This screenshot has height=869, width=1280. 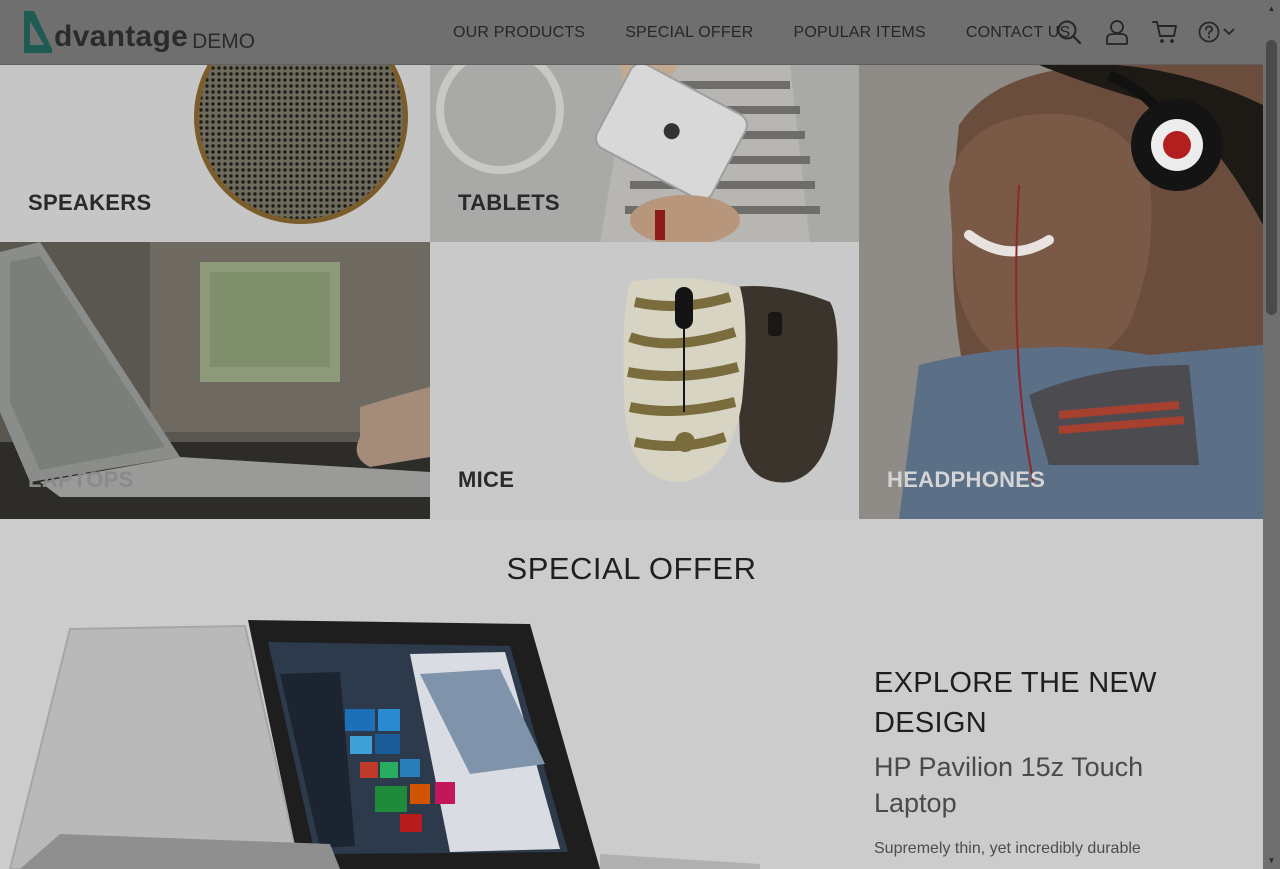 I want to click on offer-heading: EXPLORE THE NEW DESIGN, so click(x=1015, y=703).